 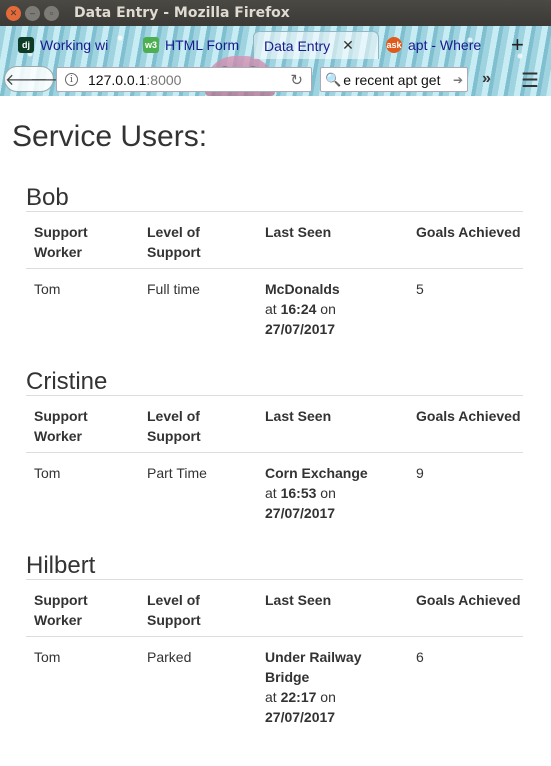 What do you see at coordinates (184, 79) in the screenshot?
I see `url-bar: i 127.0.0.1:8000 ↻` at bounding box center [184, 79].